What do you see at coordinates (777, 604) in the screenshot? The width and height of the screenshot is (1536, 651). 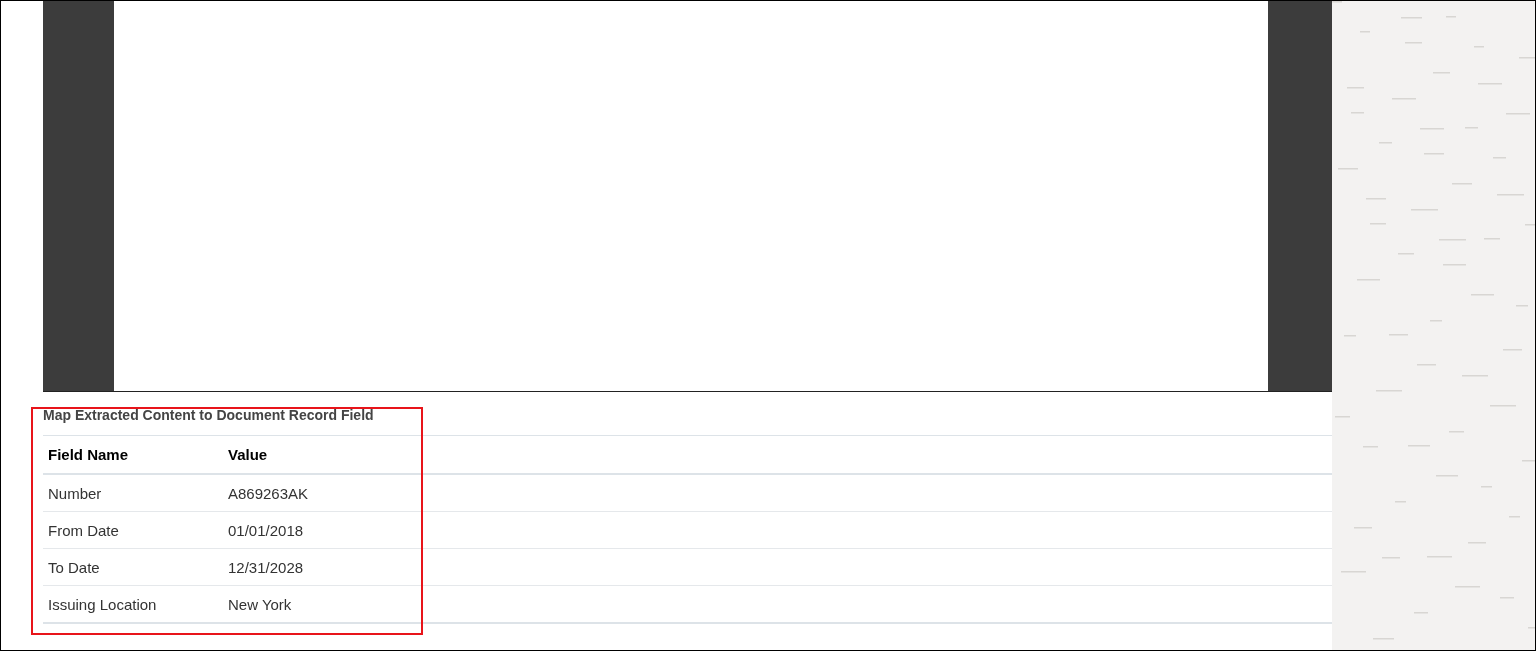 I see `table-cell: New York` at bounding box center [777, 604].